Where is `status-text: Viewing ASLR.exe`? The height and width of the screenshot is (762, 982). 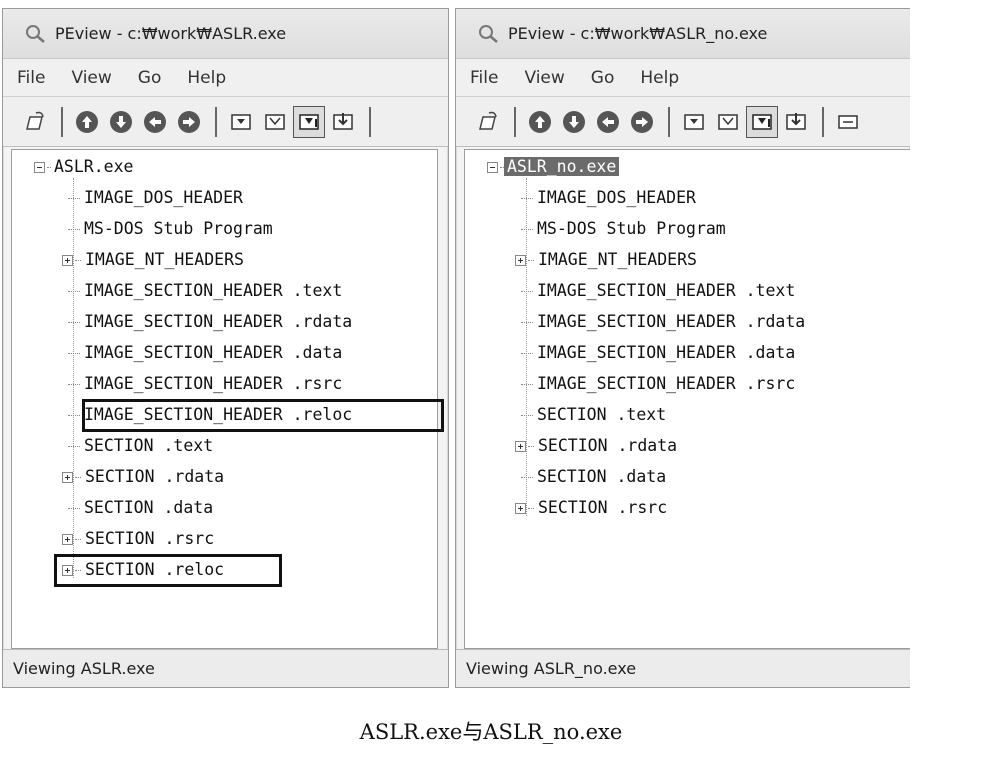
status-text: Viewing ASLR.exe is located at coordinates (84, 668).